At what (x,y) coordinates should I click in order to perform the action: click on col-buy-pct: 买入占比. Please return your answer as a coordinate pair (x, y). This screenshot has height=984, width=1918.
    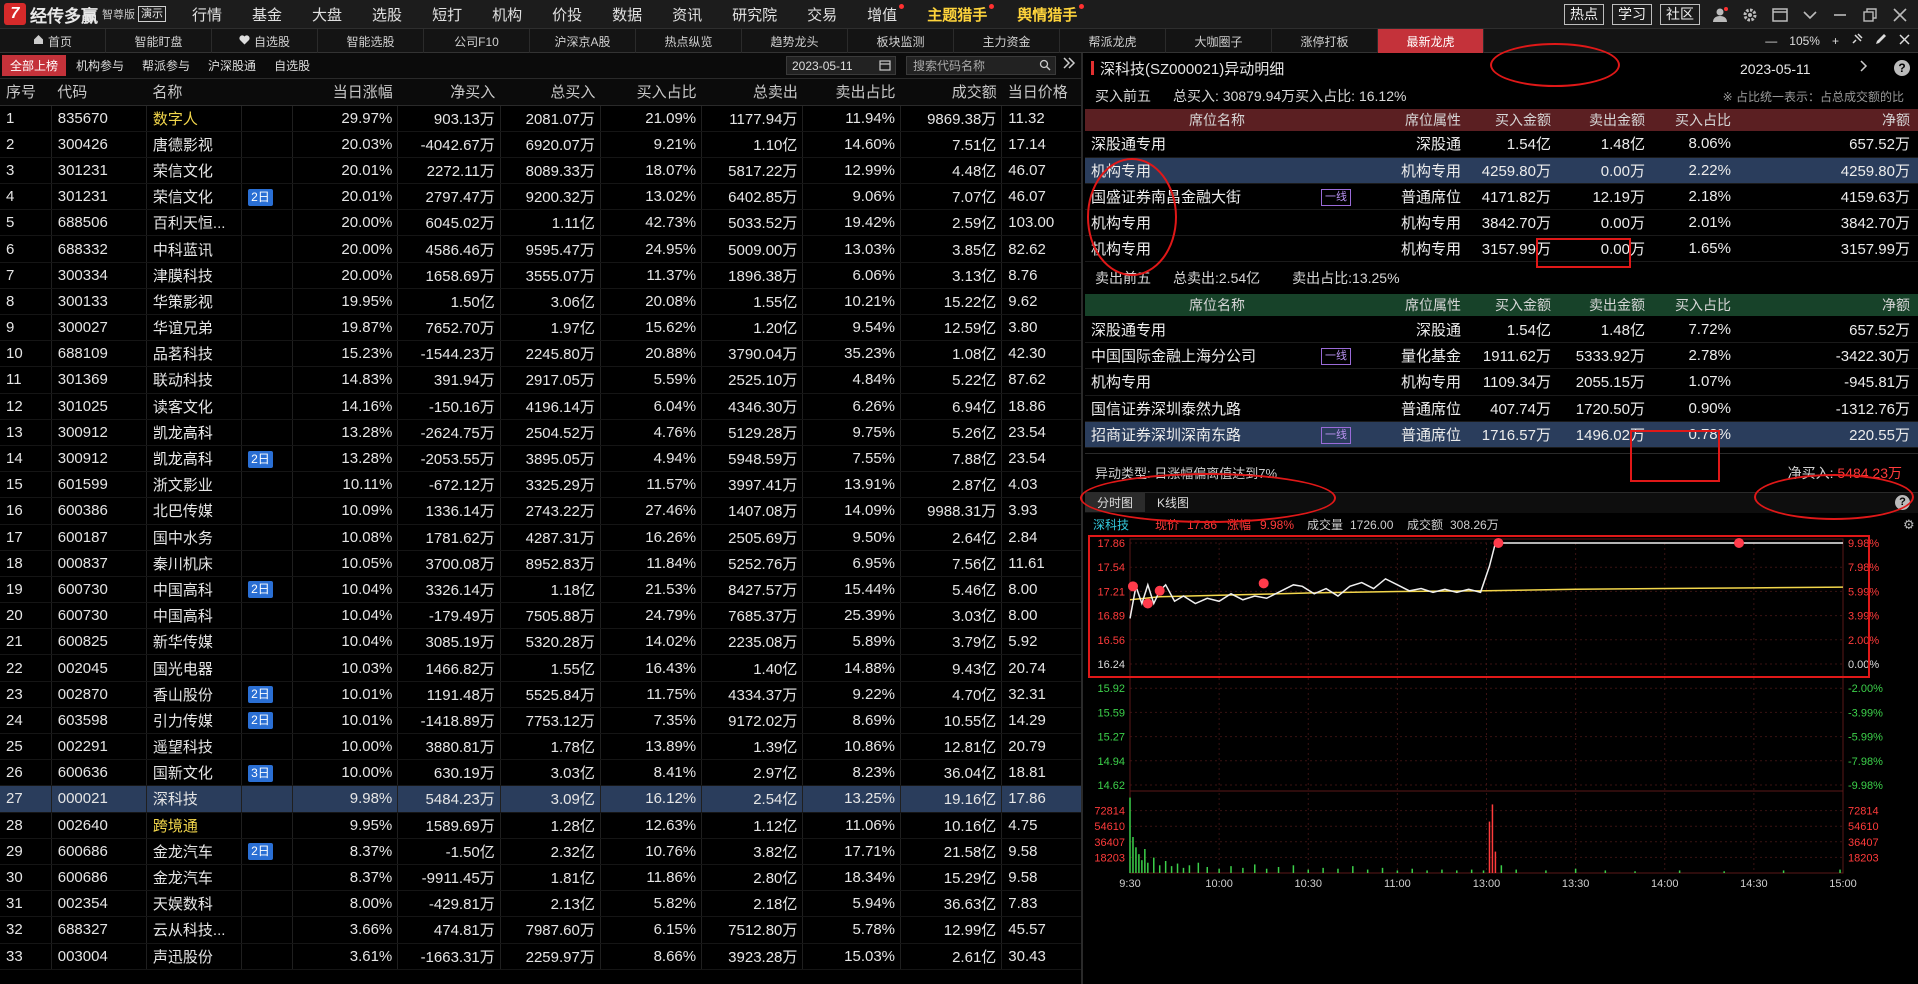
    Looking at the image, I should click on (651, 92).